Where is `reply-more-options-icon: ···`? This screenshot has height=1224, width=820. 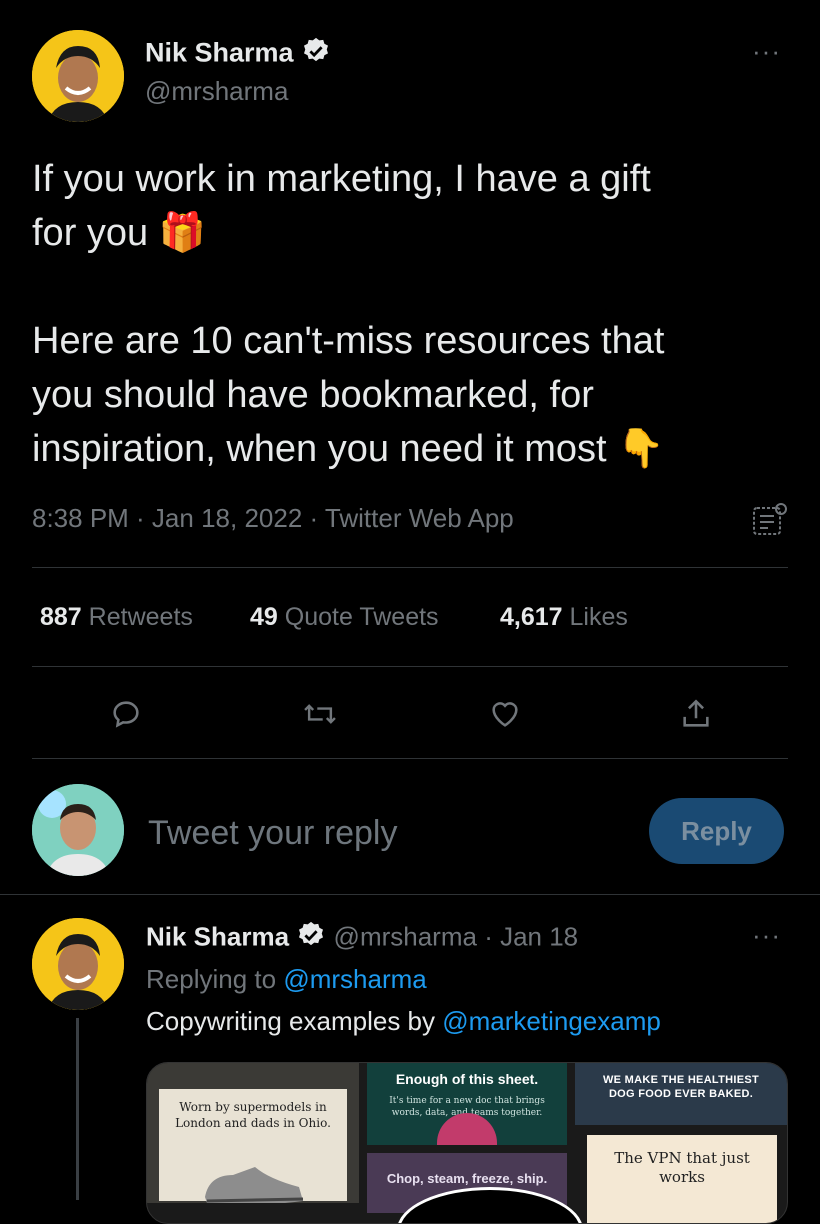
reply-more-options-icon: ··· is located at coordinates (766, 935).